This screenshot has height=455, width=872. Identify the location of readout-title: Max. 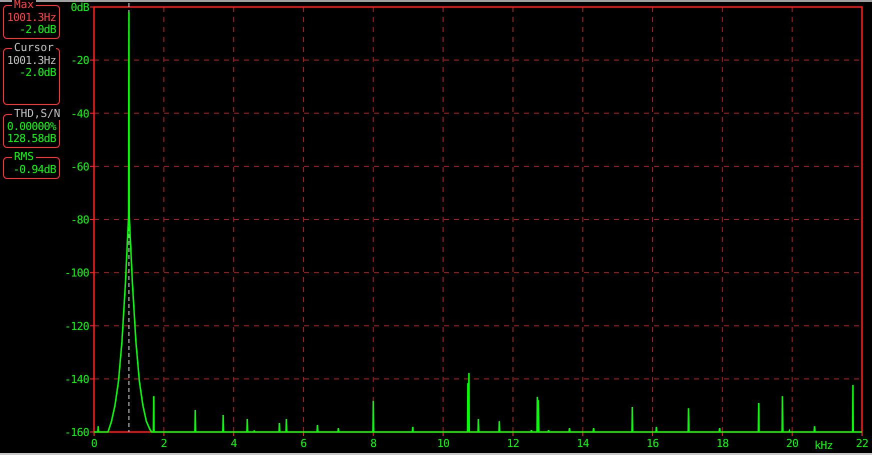
(24, 5).